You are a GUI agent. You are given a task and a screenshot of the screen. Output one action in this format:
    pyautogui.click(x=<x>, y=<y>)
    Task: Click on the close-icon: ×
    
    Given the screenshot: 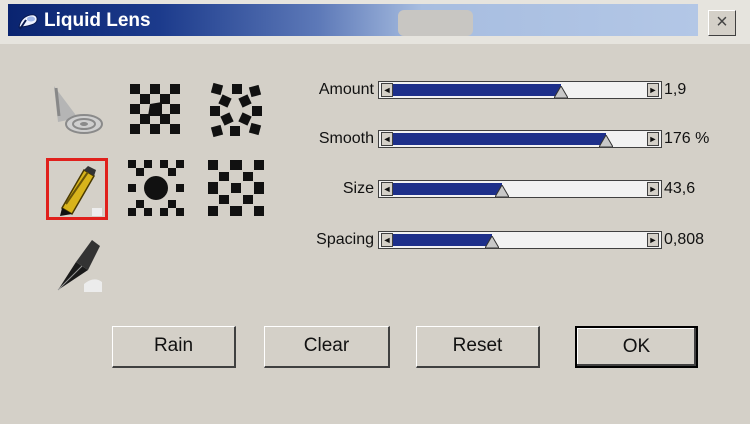 What is the action you would take?
    pyautogui.click(x=722, y=22)
    